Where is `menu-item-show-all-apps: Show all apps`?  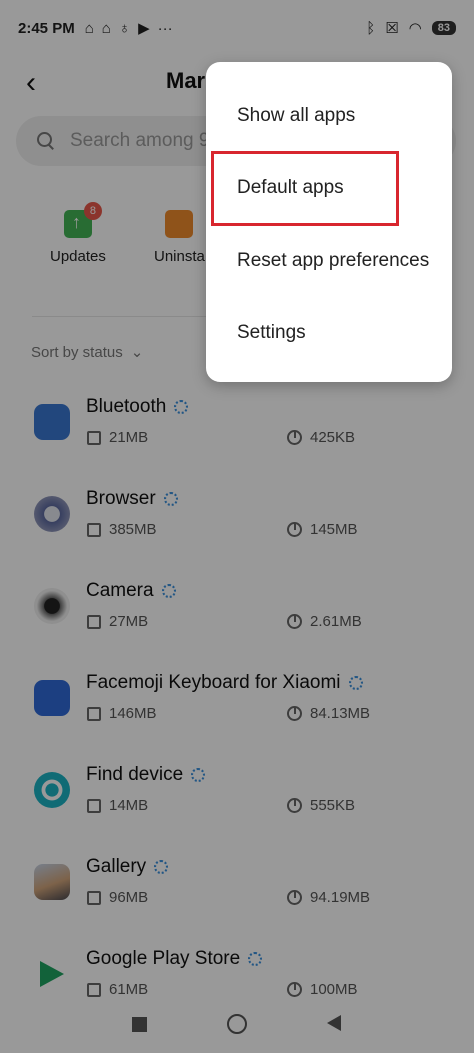 menu-item-show-all-apps: Show all apps is located at coordinates (296, 116).